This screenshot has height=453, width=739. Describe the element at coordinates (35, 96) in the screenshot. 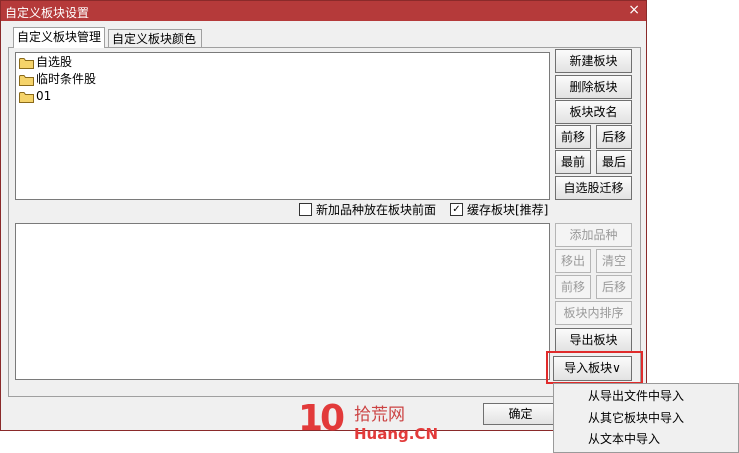

I see `list-item: 01` at that location.